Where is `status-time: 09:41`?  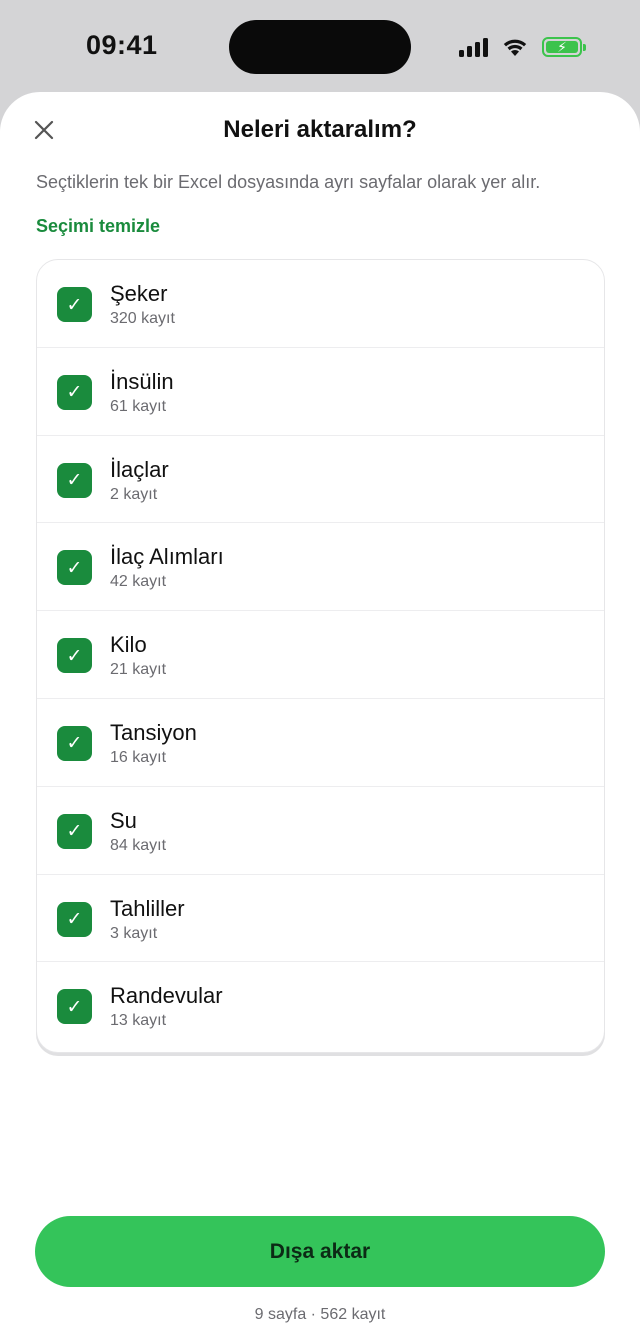
status-time: 09:41 is located at coordinates (122, 45).